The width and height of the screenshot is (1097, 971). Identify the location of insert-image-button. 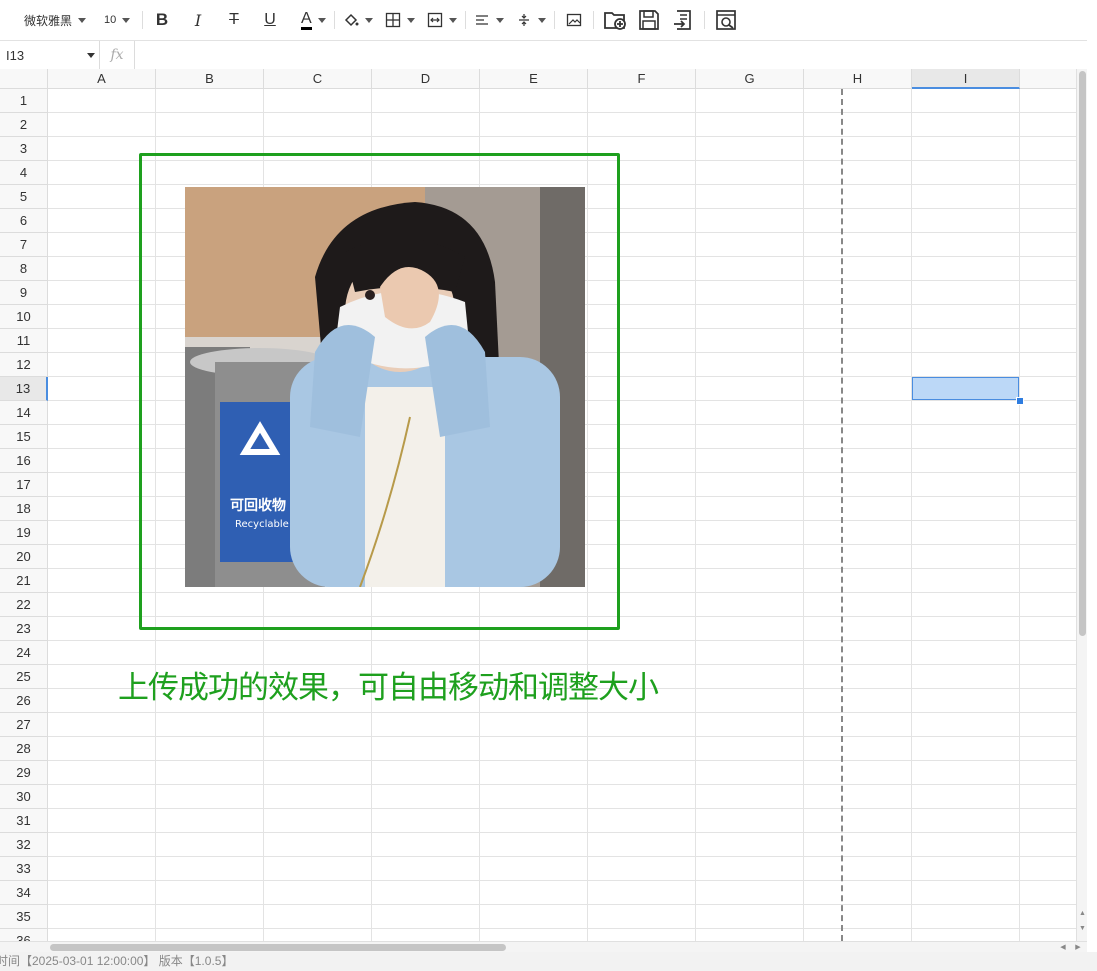
(574, 20).